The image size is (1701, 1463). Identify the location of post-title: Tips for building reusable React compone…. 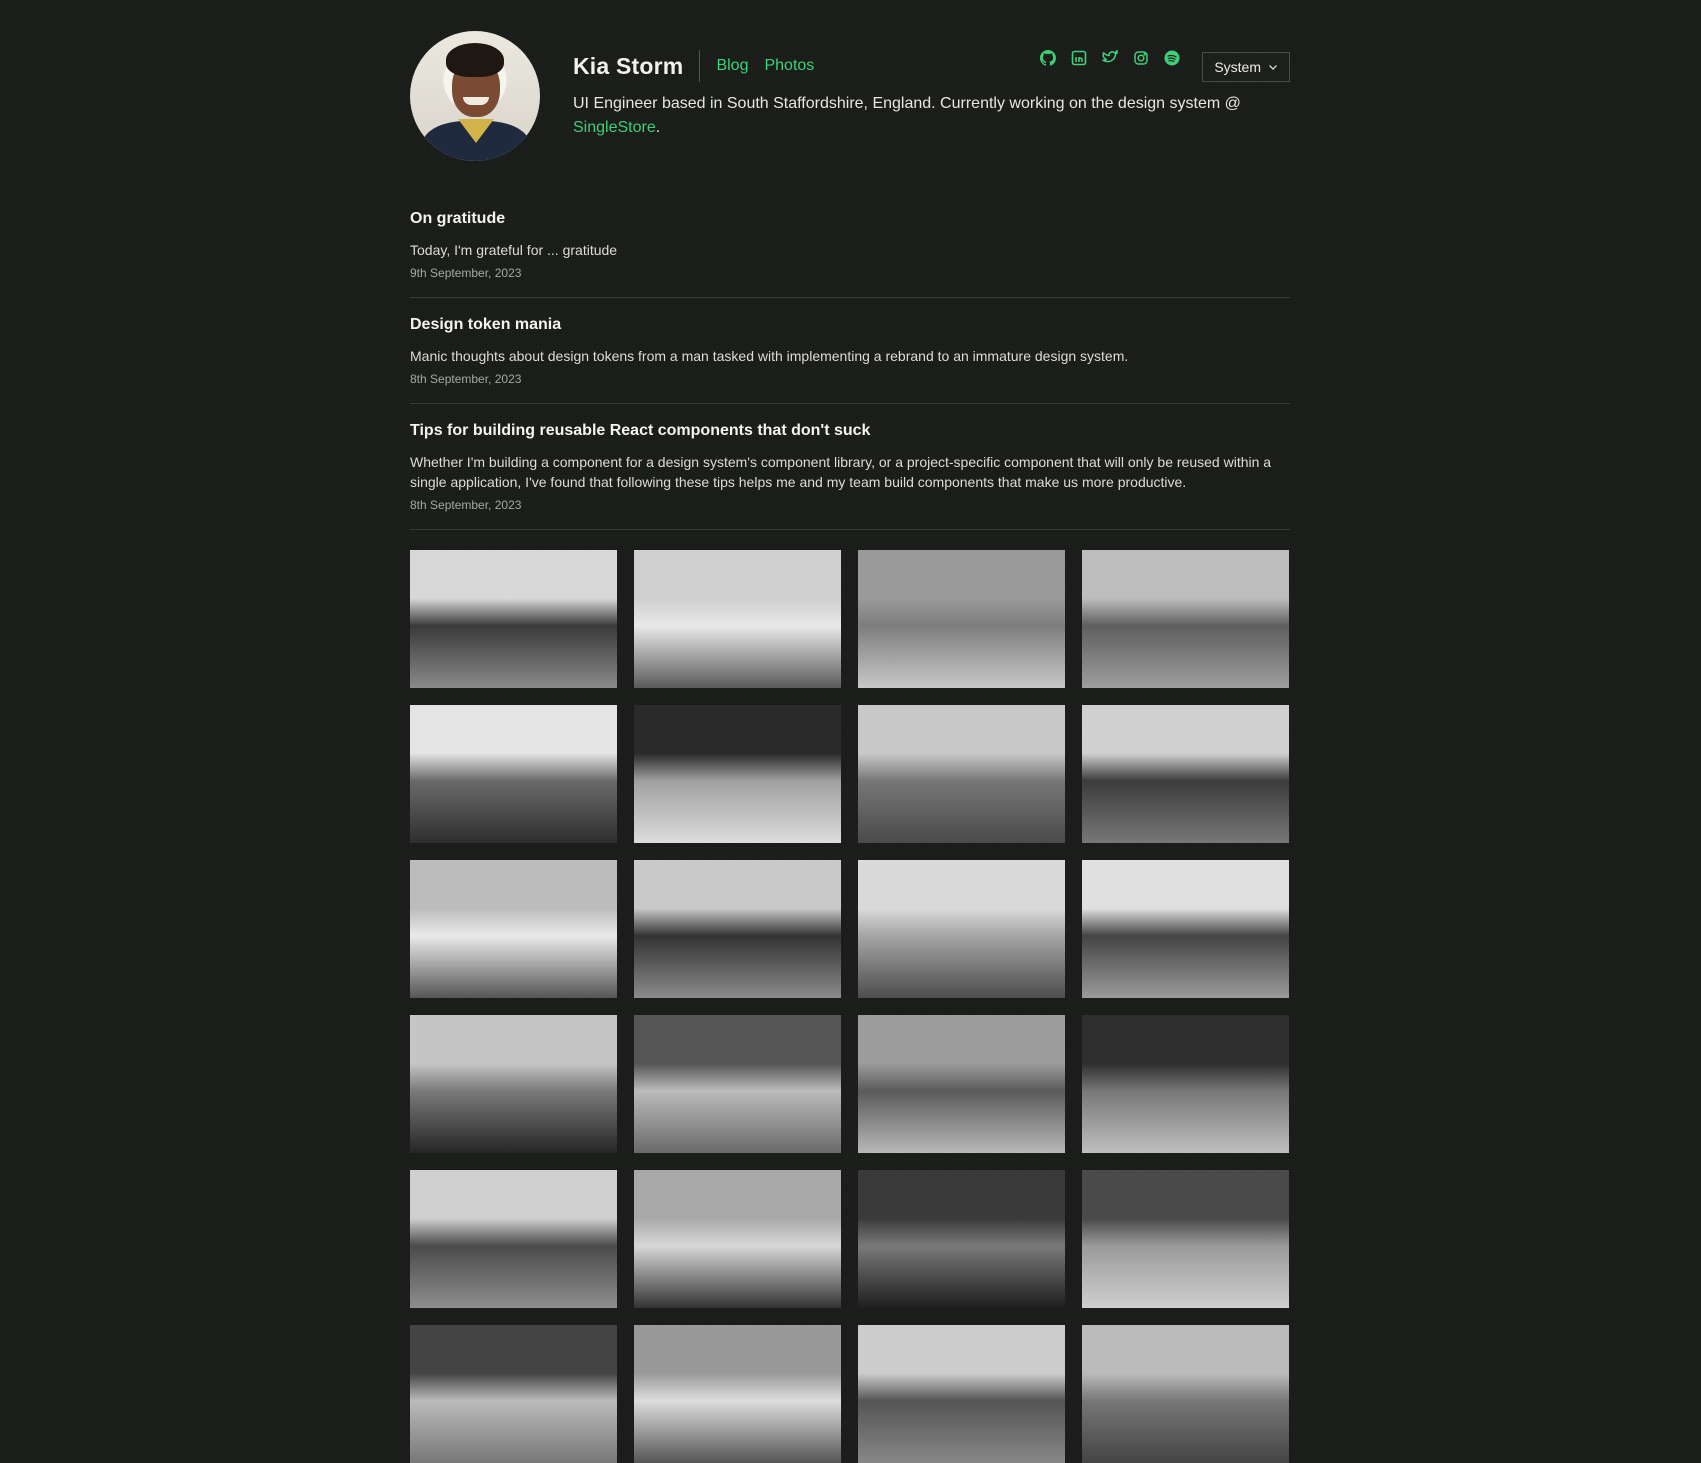
(850, 431).